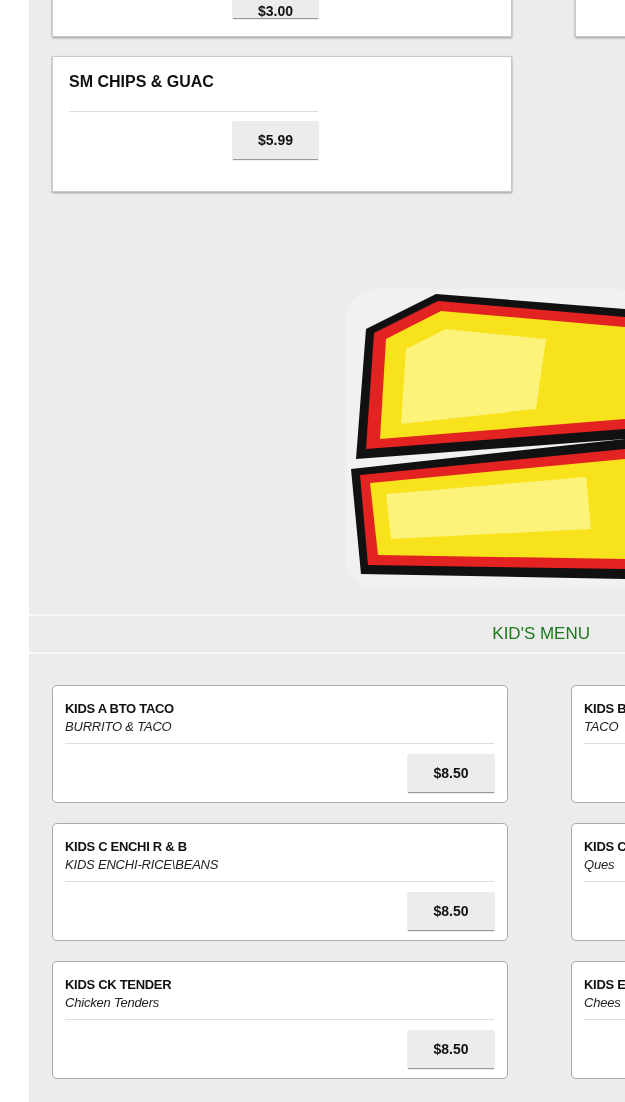  What do you see at coordinates (280, 1020) in the screenshot?
I see `menu-card: KIDS CK TENDER Chicken Tenders $8.50` at bounding box center [280, 1020].